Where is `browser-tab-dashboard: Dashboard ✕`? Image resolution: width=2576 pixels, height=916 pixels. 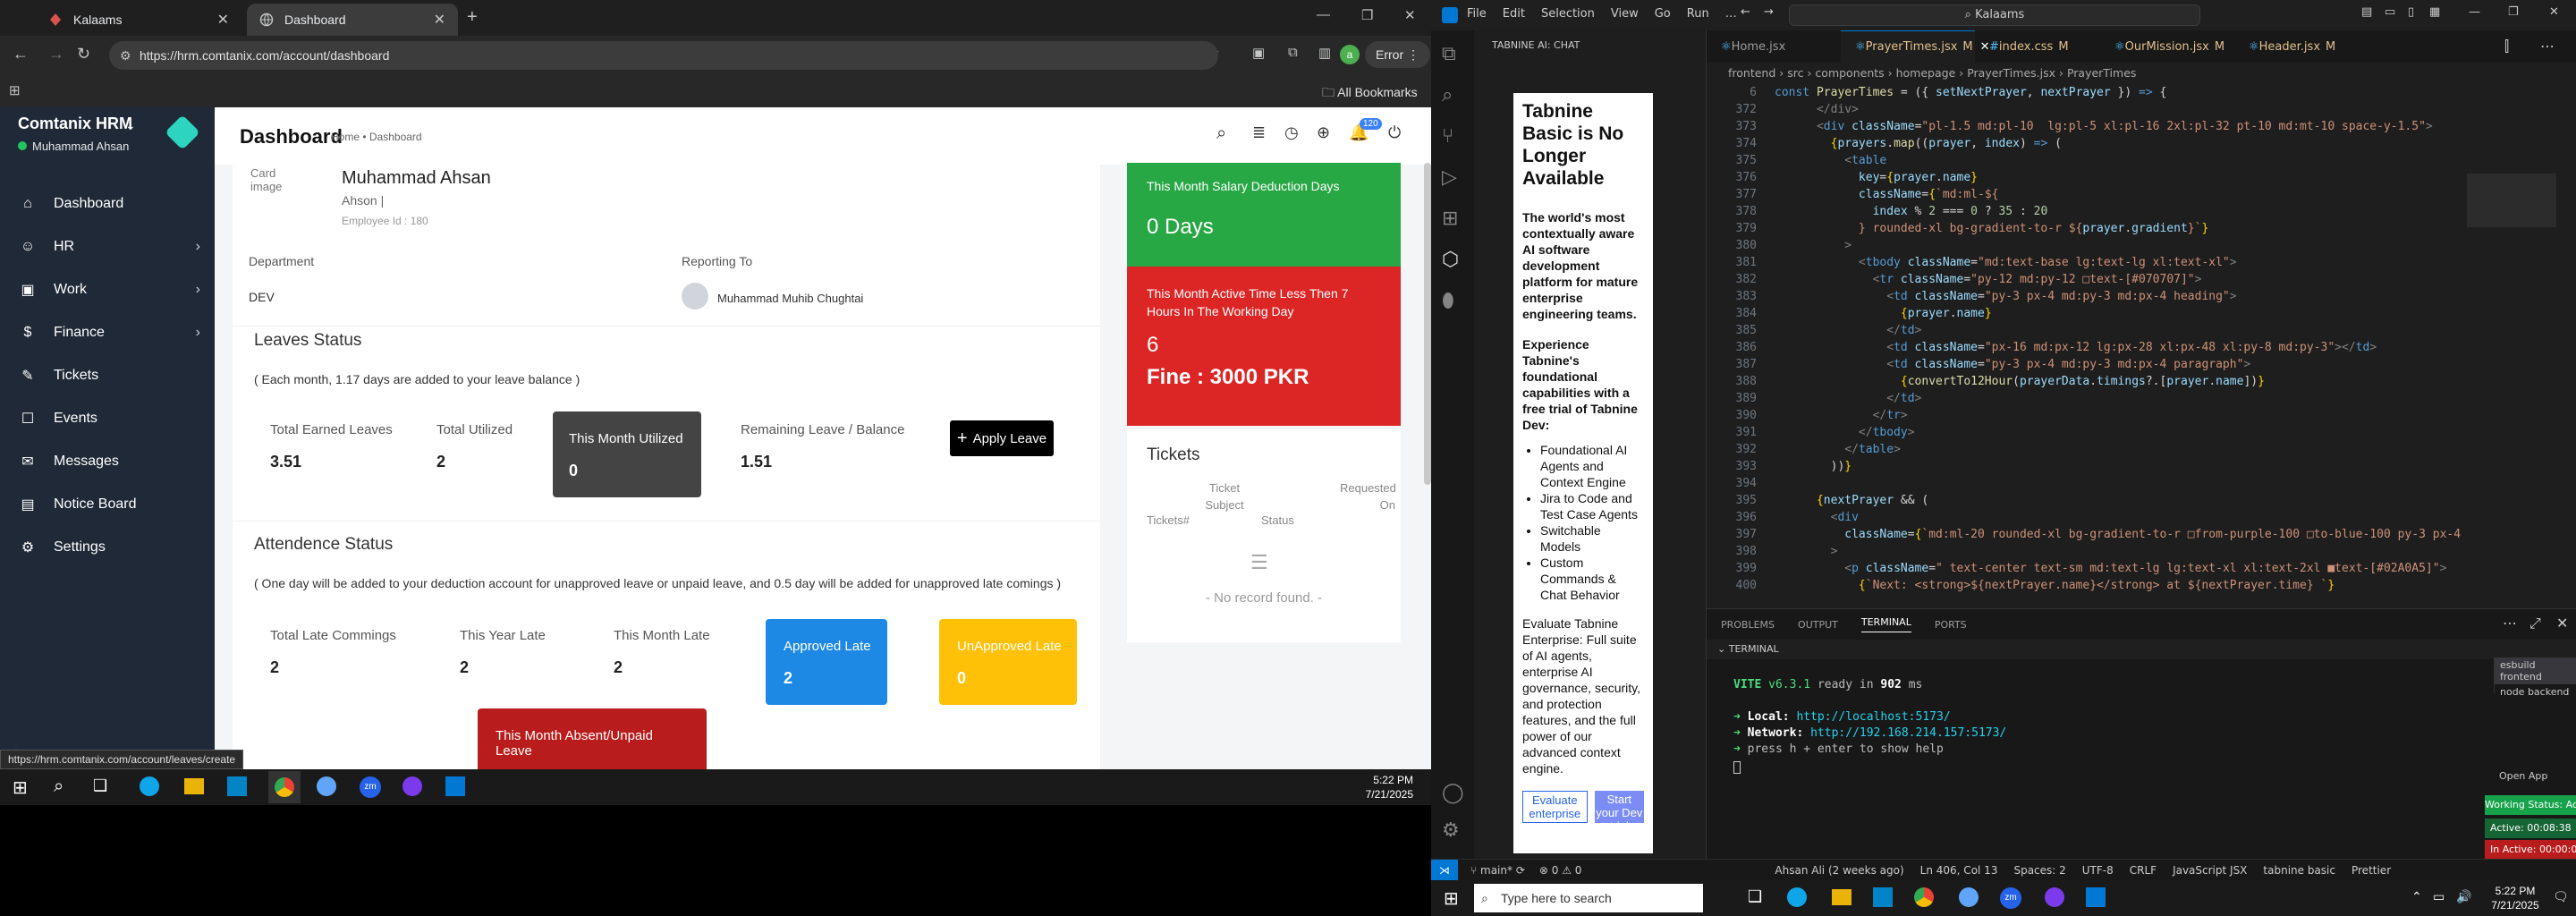
browser-tab-dashboard: Dashboard ✕ is located at coordinates (352, 20).